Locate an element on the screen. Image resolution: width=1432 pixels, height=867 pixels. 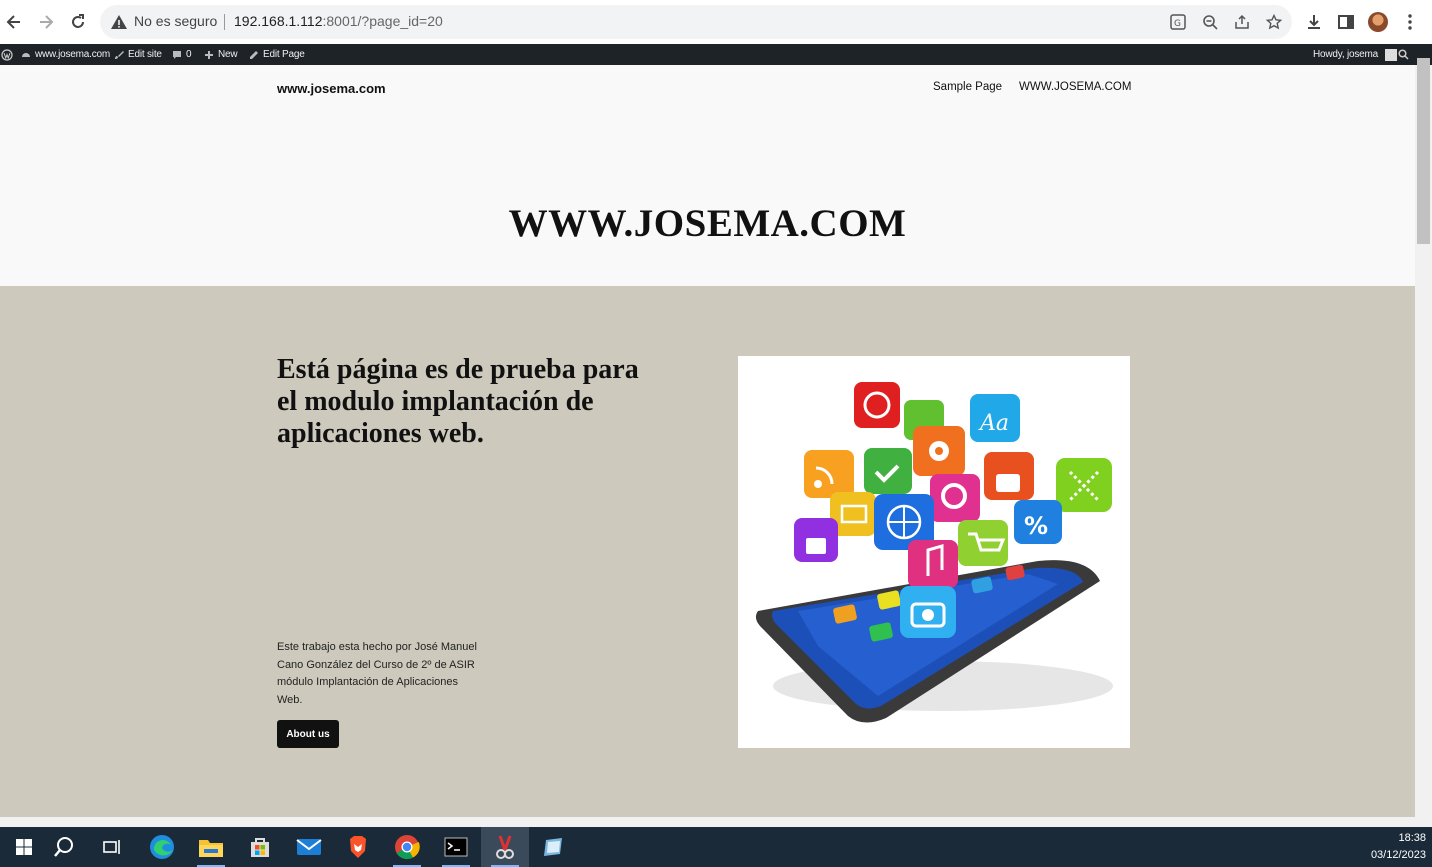
windows-logo-icon is located at coordinates (24, 847).